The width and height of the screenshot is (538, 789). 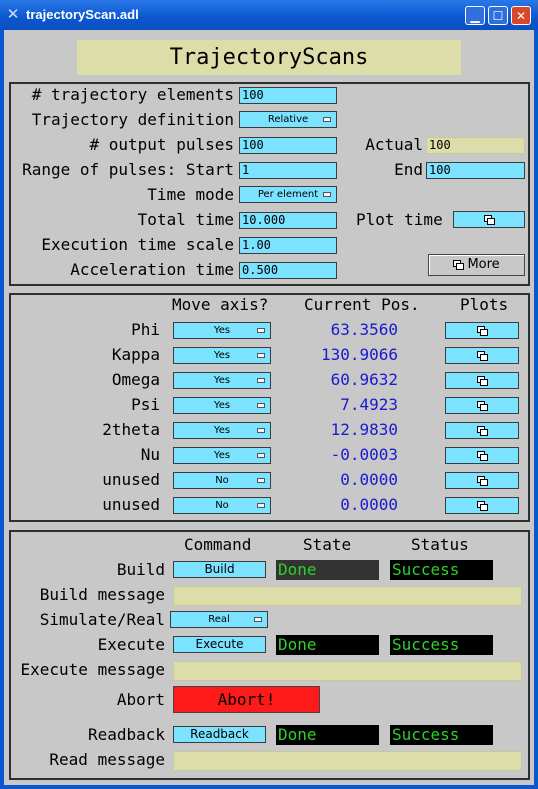 What do you see at coordinates (128, 169) in the screenshot?
I see `range-start-label: Range of pulses: Start` at bounding box center [128, 169].